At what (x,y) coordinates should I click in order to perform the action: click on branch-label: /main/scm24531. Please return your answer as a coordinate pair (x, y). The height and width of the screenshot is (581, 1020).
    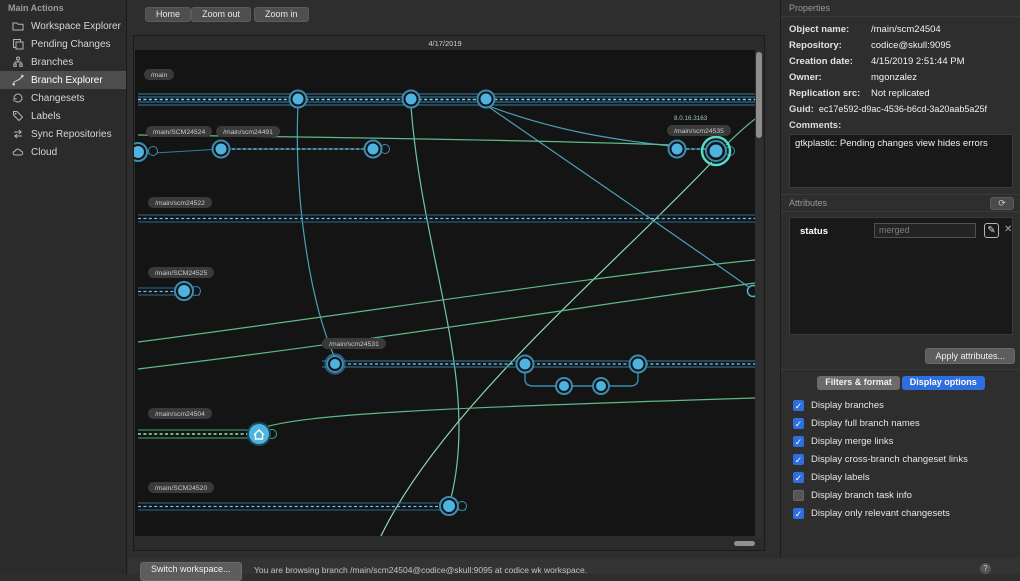
    Looking at the image, I should click on (354, 343).